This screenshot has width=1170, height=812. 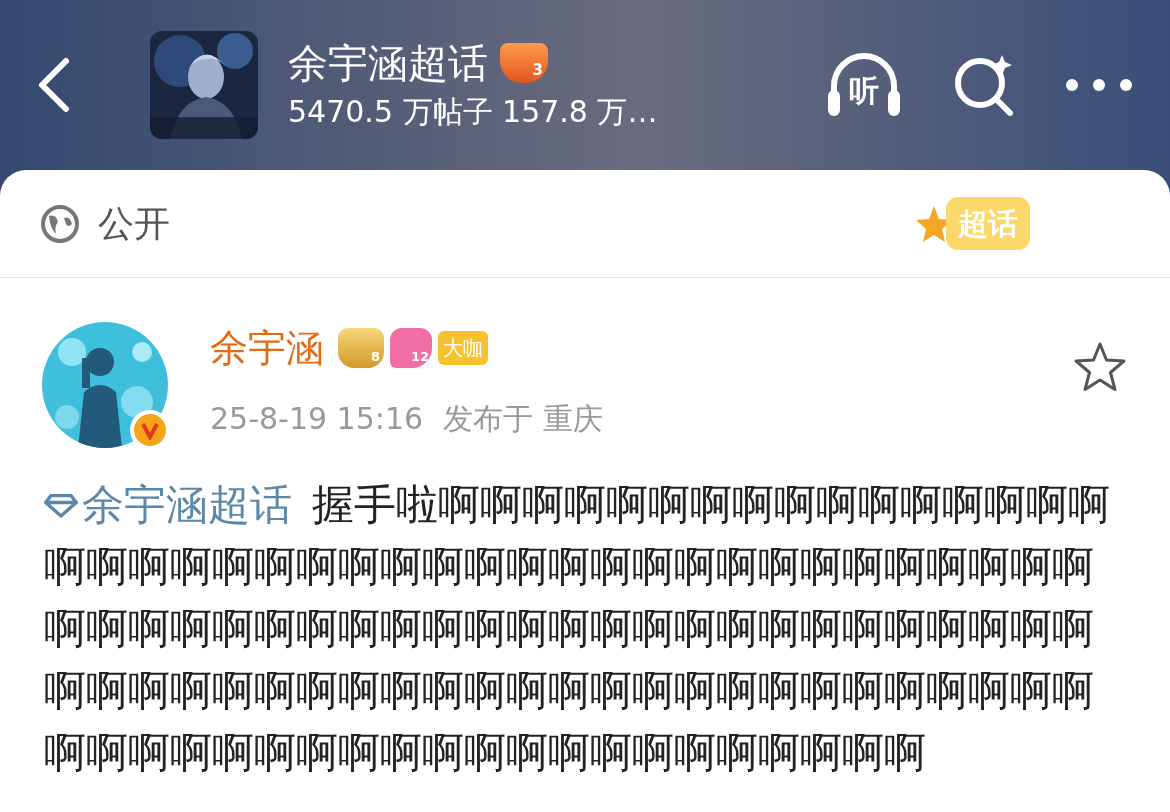 I want to click on level-badge: 3, so click(x=524, y=63).